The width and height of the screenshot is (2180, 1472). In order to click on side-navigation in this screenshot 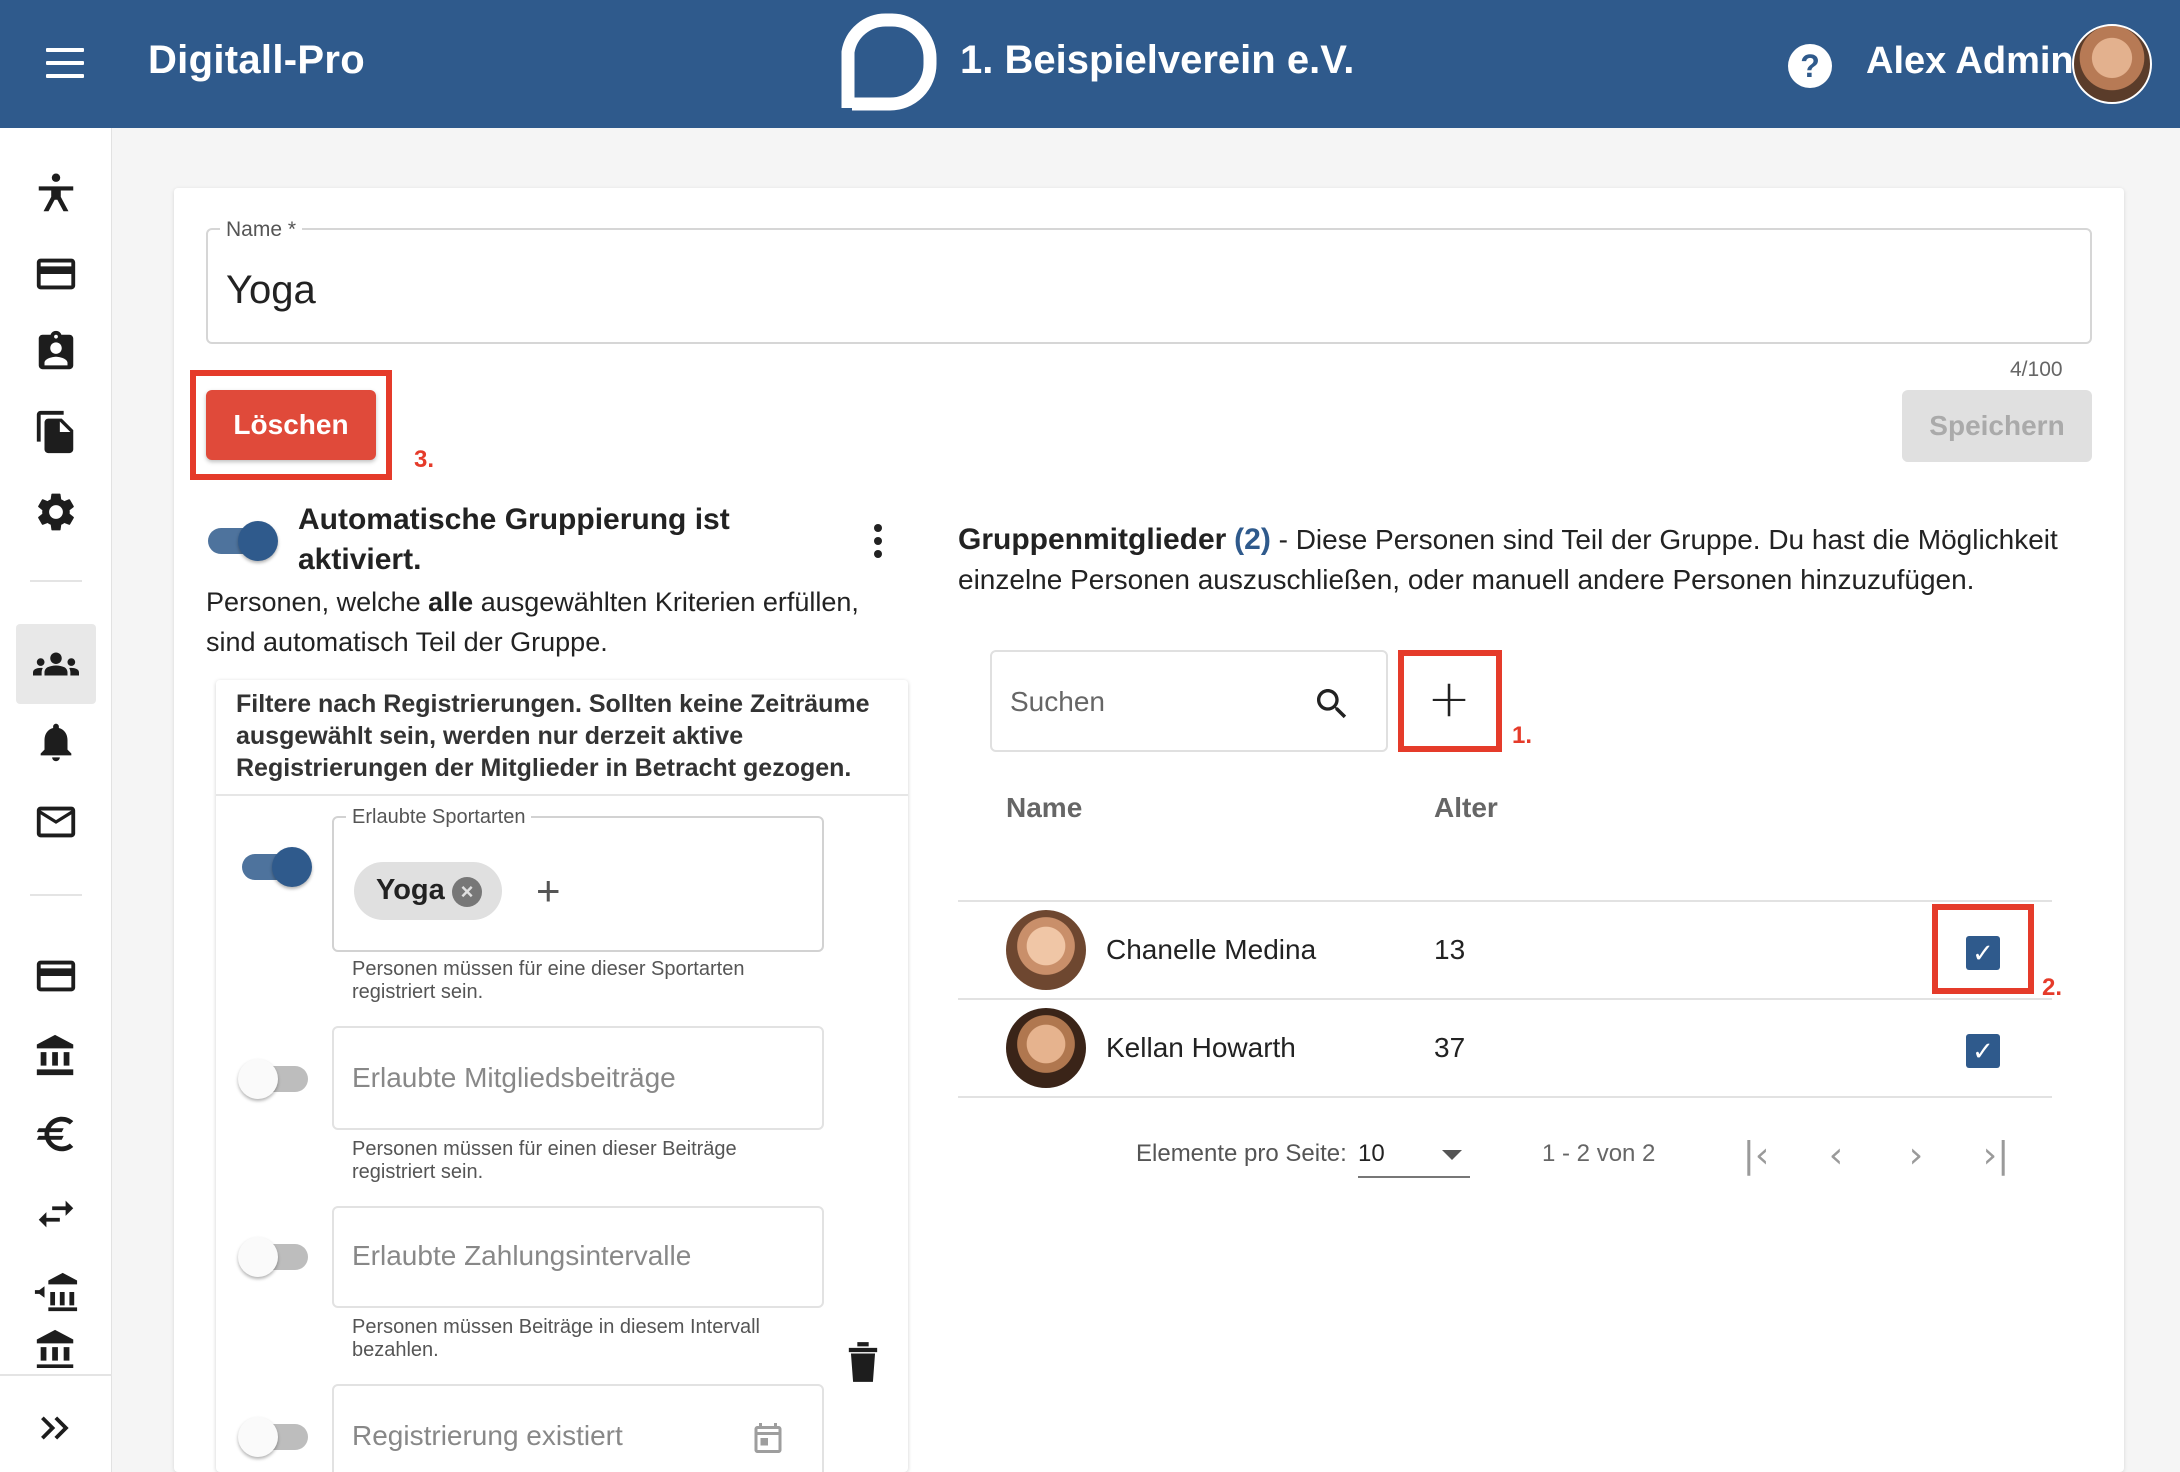, I will do `click(56, 800)`.